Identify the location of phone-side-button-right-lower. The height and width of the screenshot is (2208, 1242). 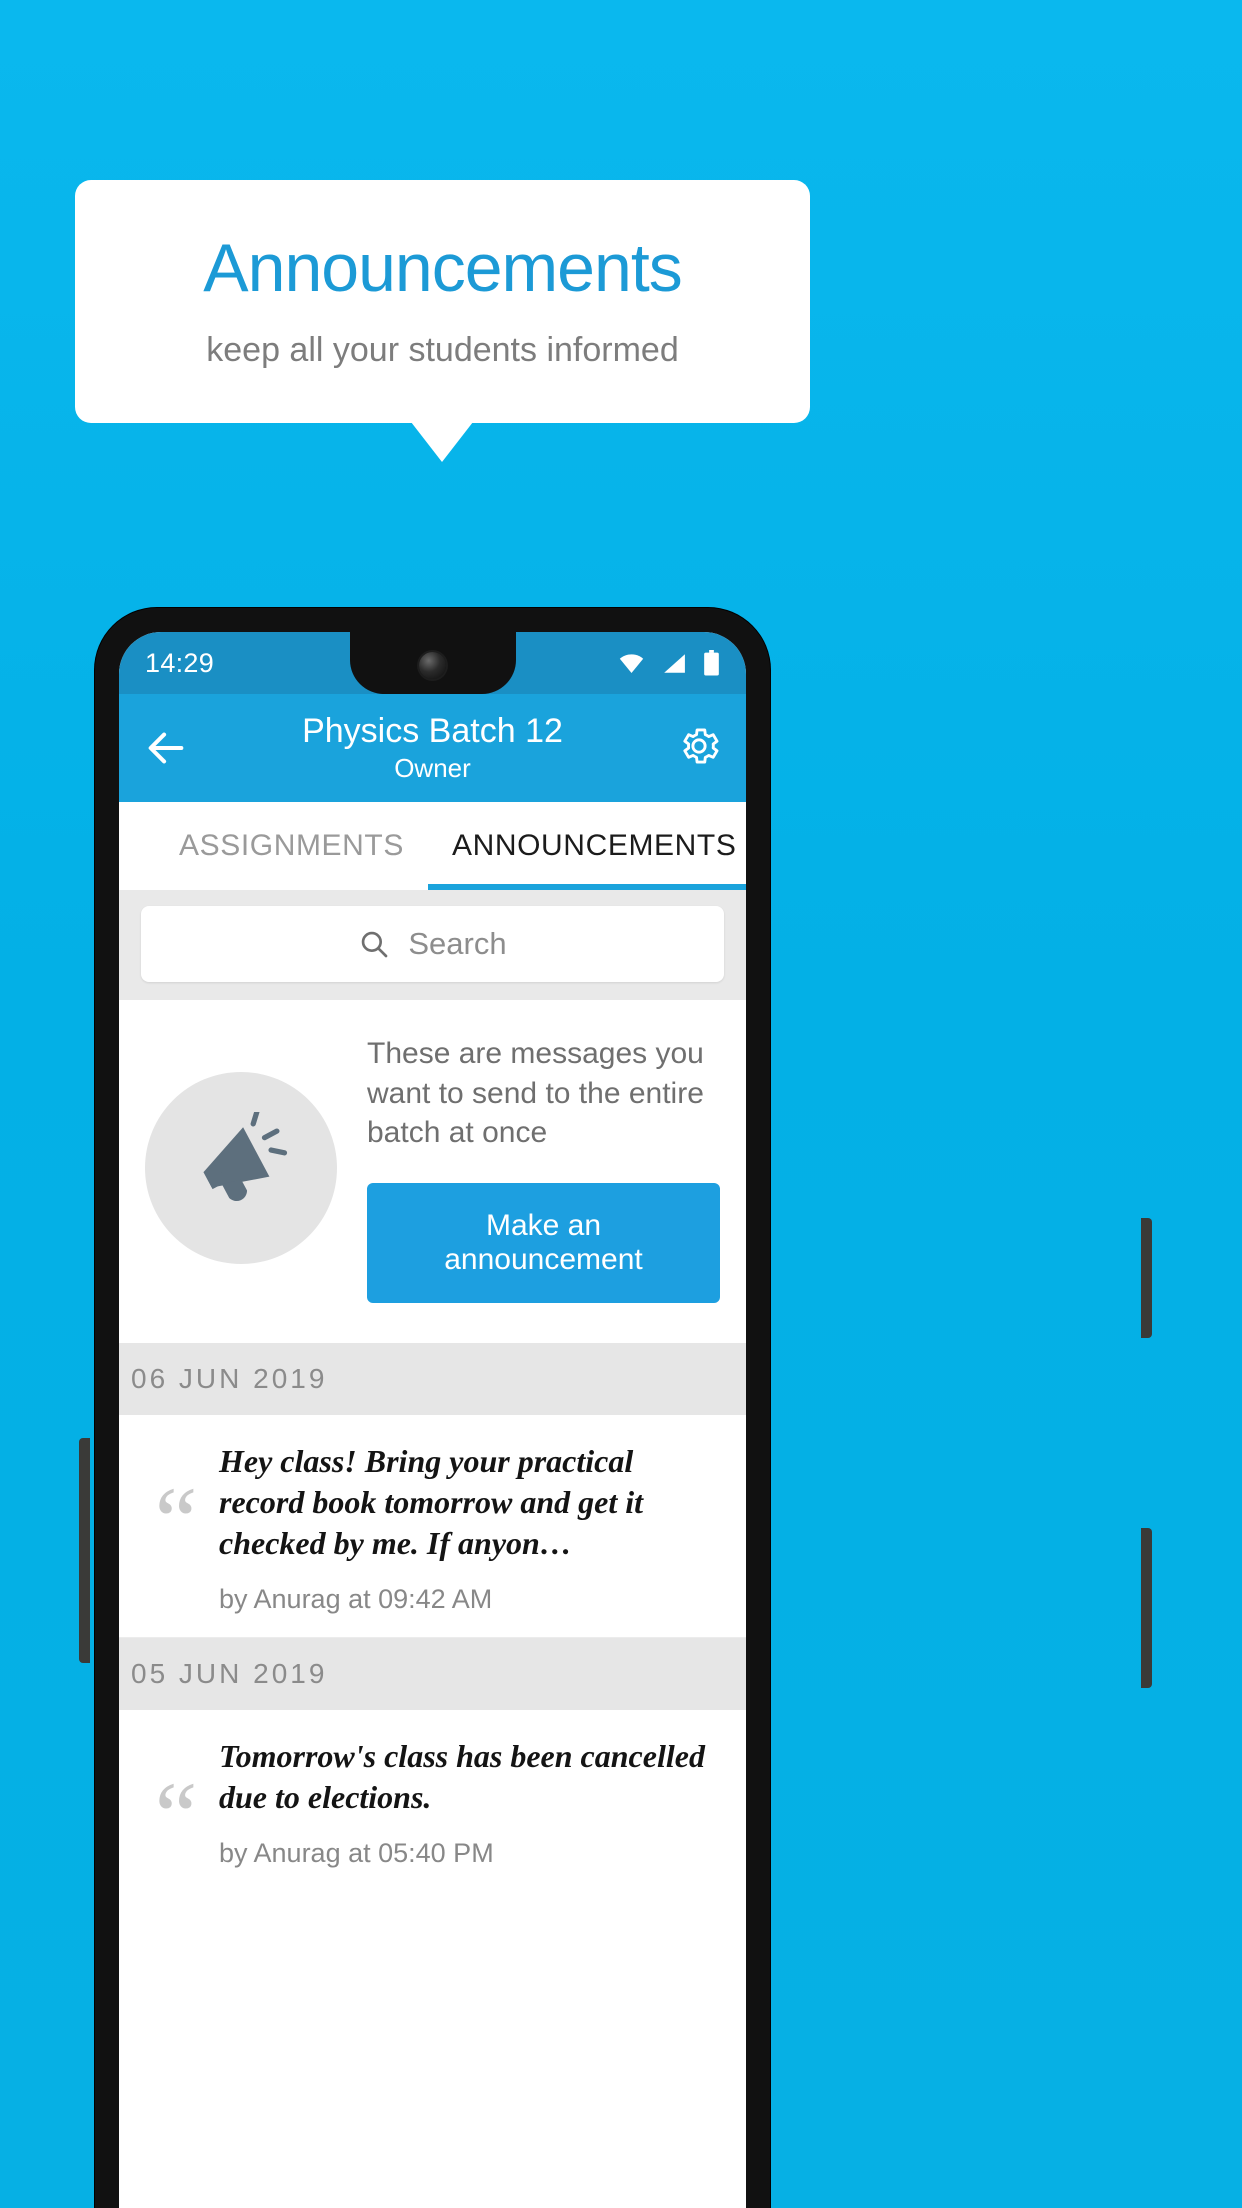
(1146, 1608).